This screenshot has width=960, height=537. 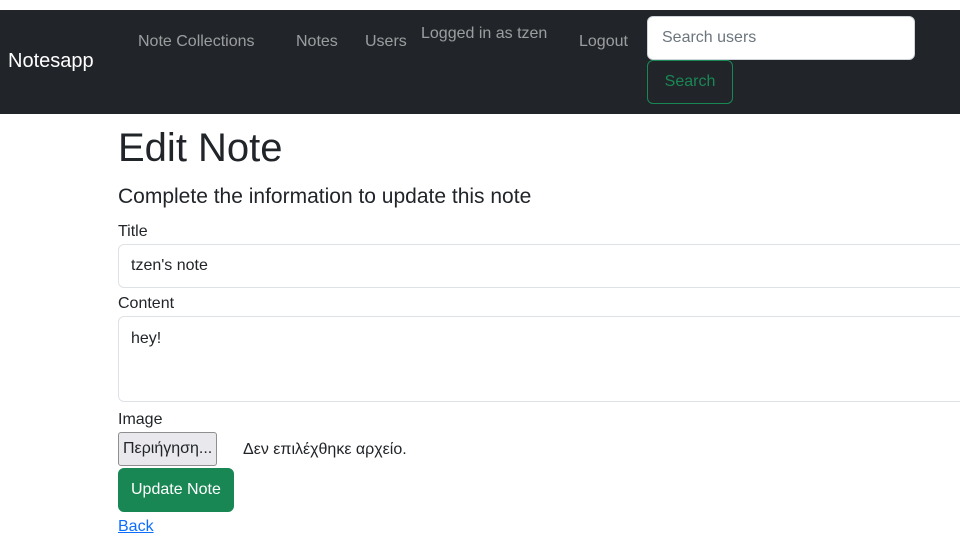 I want to click on nav-link-note-collections: Note Collections, so click(x=196, y=42).